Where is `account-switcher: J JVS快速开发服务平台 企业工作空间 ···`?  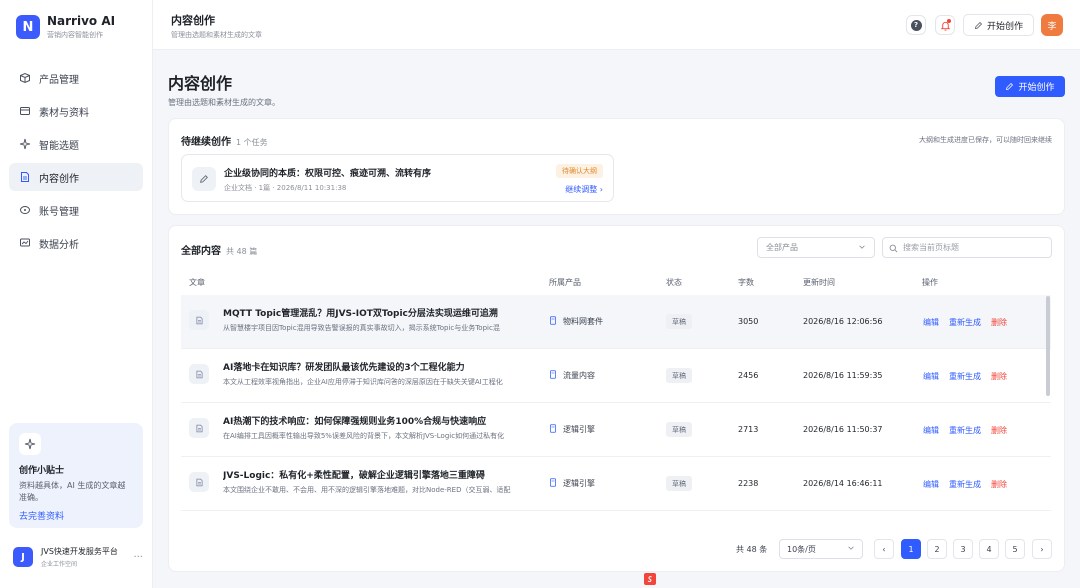 account-switcher: J JVS快速开发服务平台 企业工作空间 ··· is located at coordinates (78, 557).